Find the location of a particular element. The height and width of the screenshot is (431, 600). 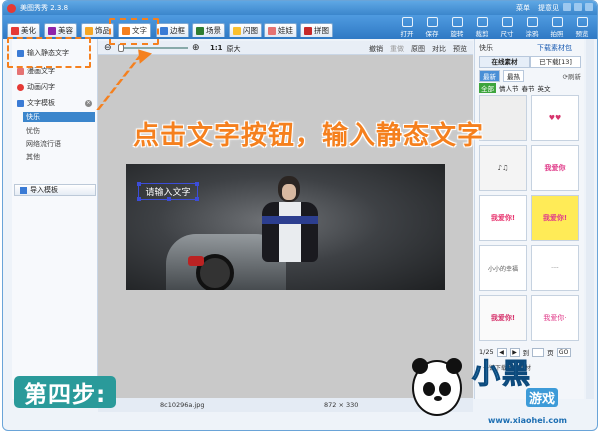

category-spring: 春节 is located at coordinates (528, 88).